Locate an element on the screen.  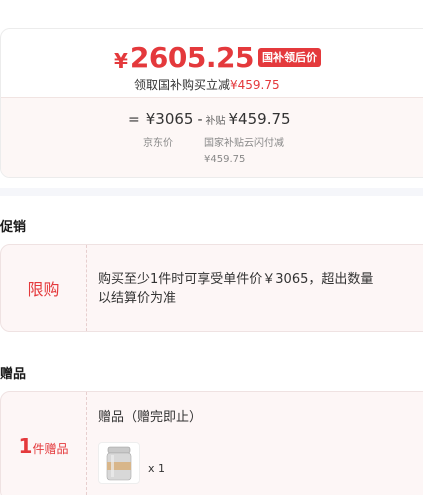
purchase-limit-tag: 限购 is located at coordinates (43, 289).